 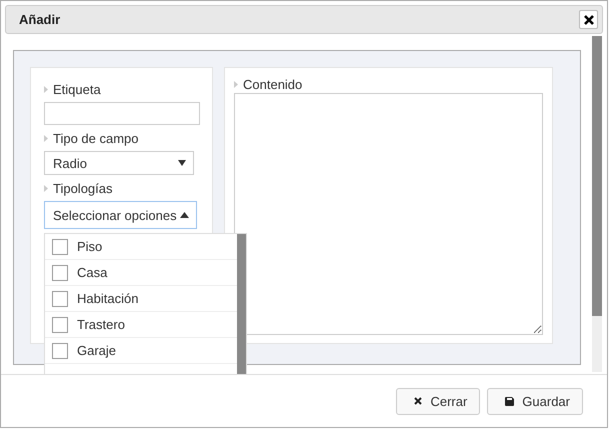 I want to click on select-field: Radio, so click(x=119, y=163).